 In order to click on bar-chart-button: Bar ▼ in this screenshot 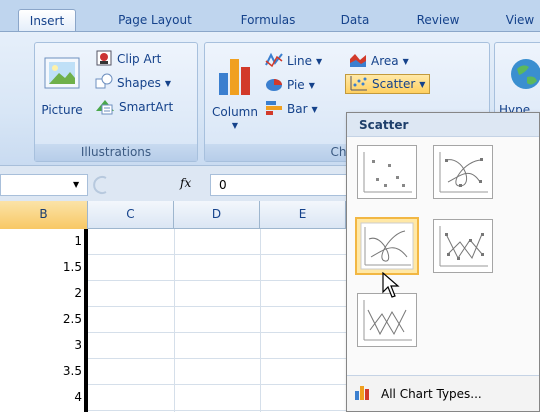, I will do `click(291, 109)`.